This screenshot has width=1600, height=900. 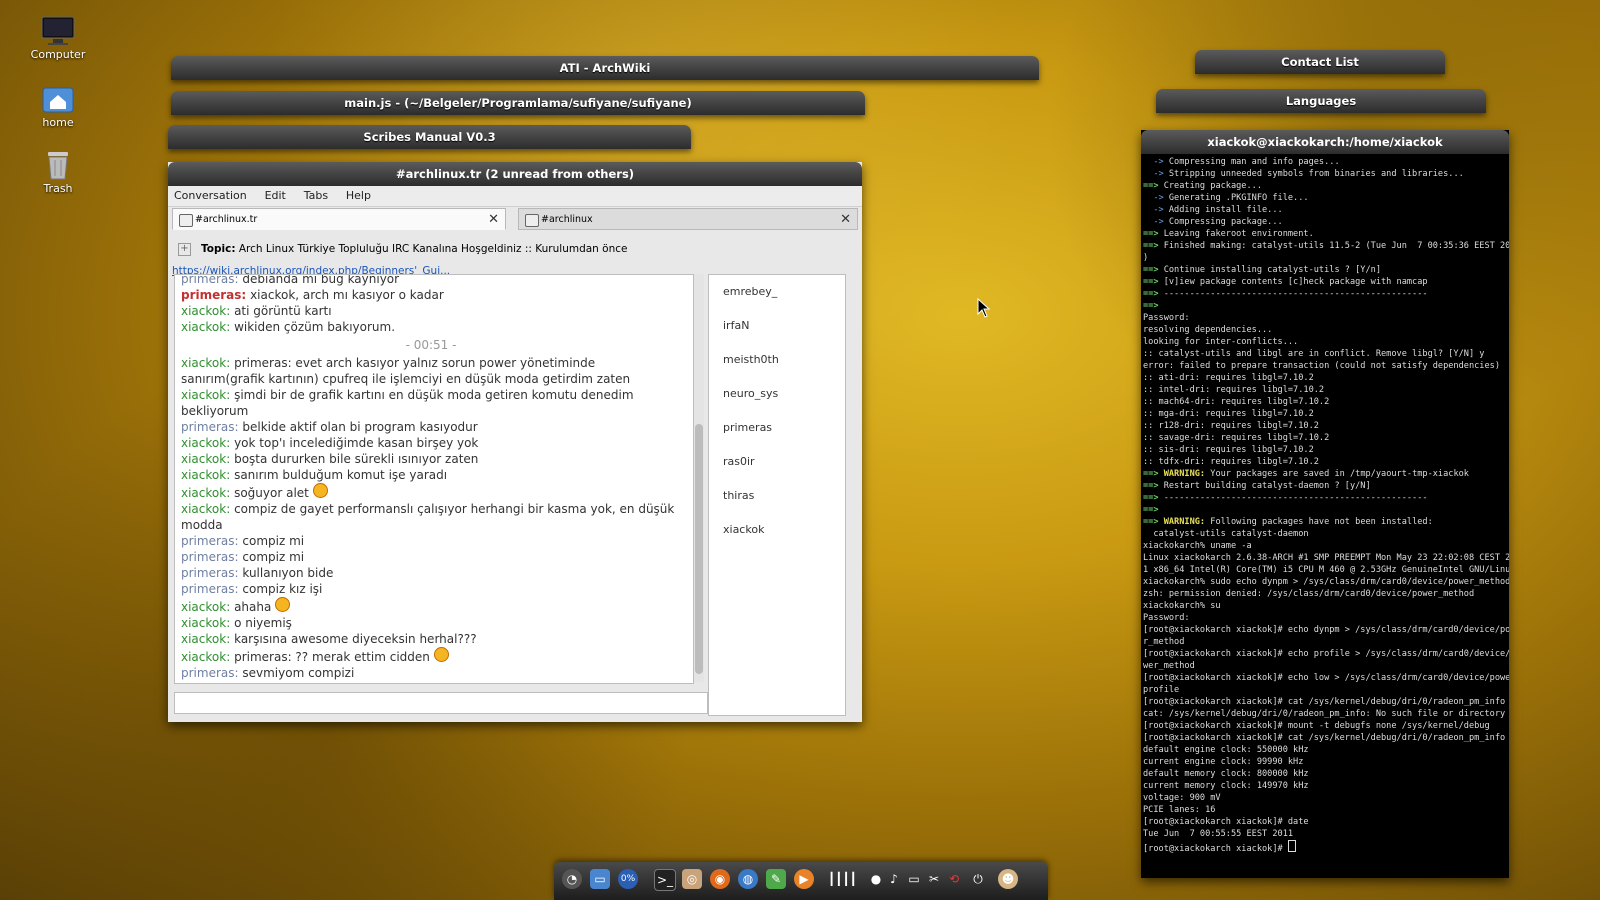 I want to click on terminal-text: :: sis-dri: requires libgl=7.10.2, so click(x=1228, y=450).